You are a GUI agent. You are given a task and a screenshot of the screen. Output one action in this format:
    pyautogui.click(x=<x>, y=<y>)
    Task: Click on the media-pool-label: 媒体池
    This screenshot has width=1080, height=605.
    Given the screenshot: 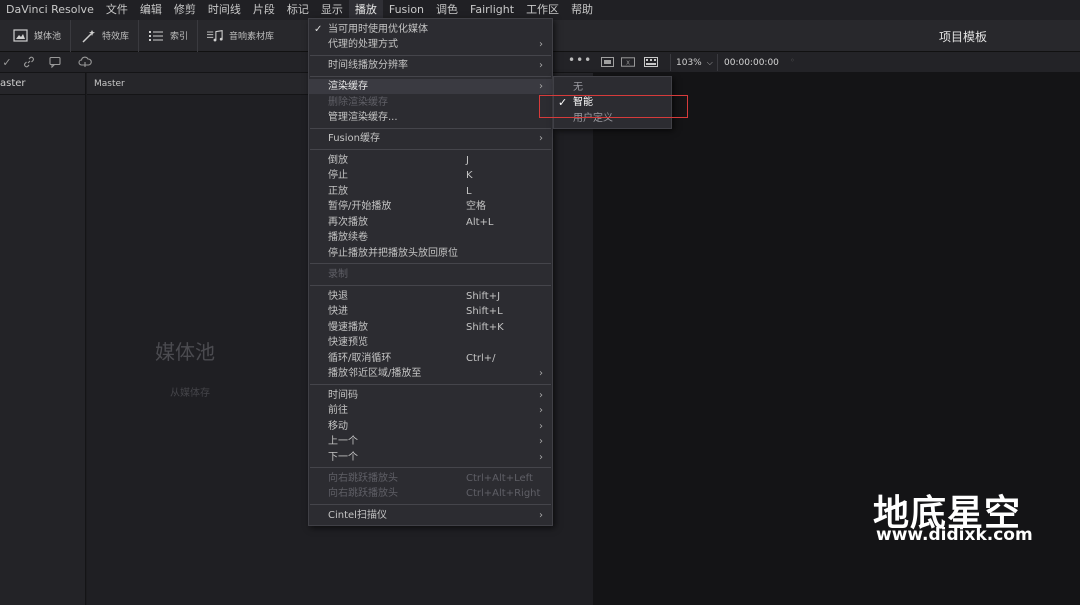 What is the action you would take?
    pyautogui.click(x=48, y=37)
    